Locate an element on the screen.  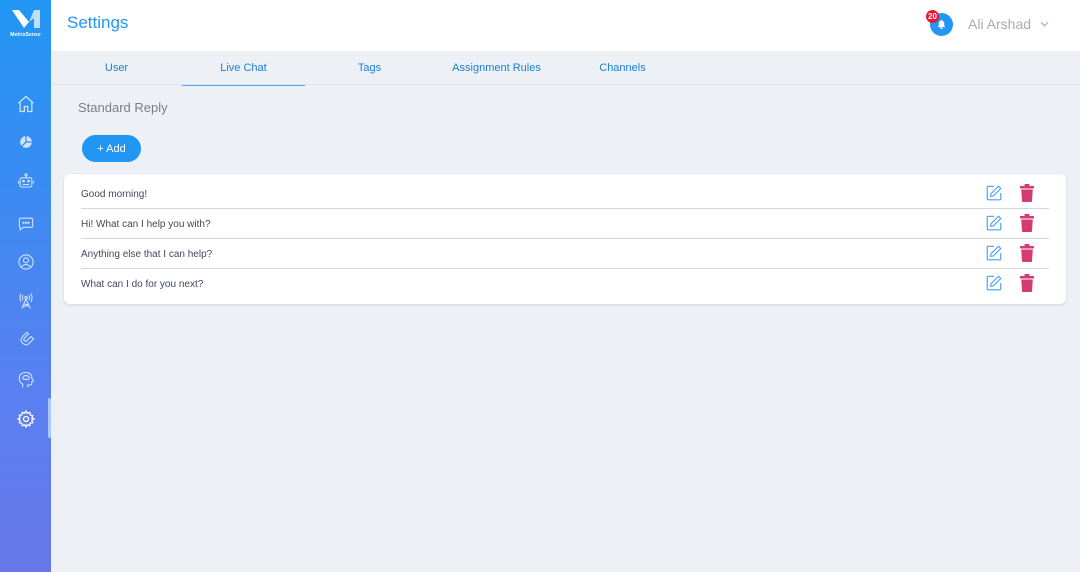
pie-chart-icon is located at coordinates (25, 142).